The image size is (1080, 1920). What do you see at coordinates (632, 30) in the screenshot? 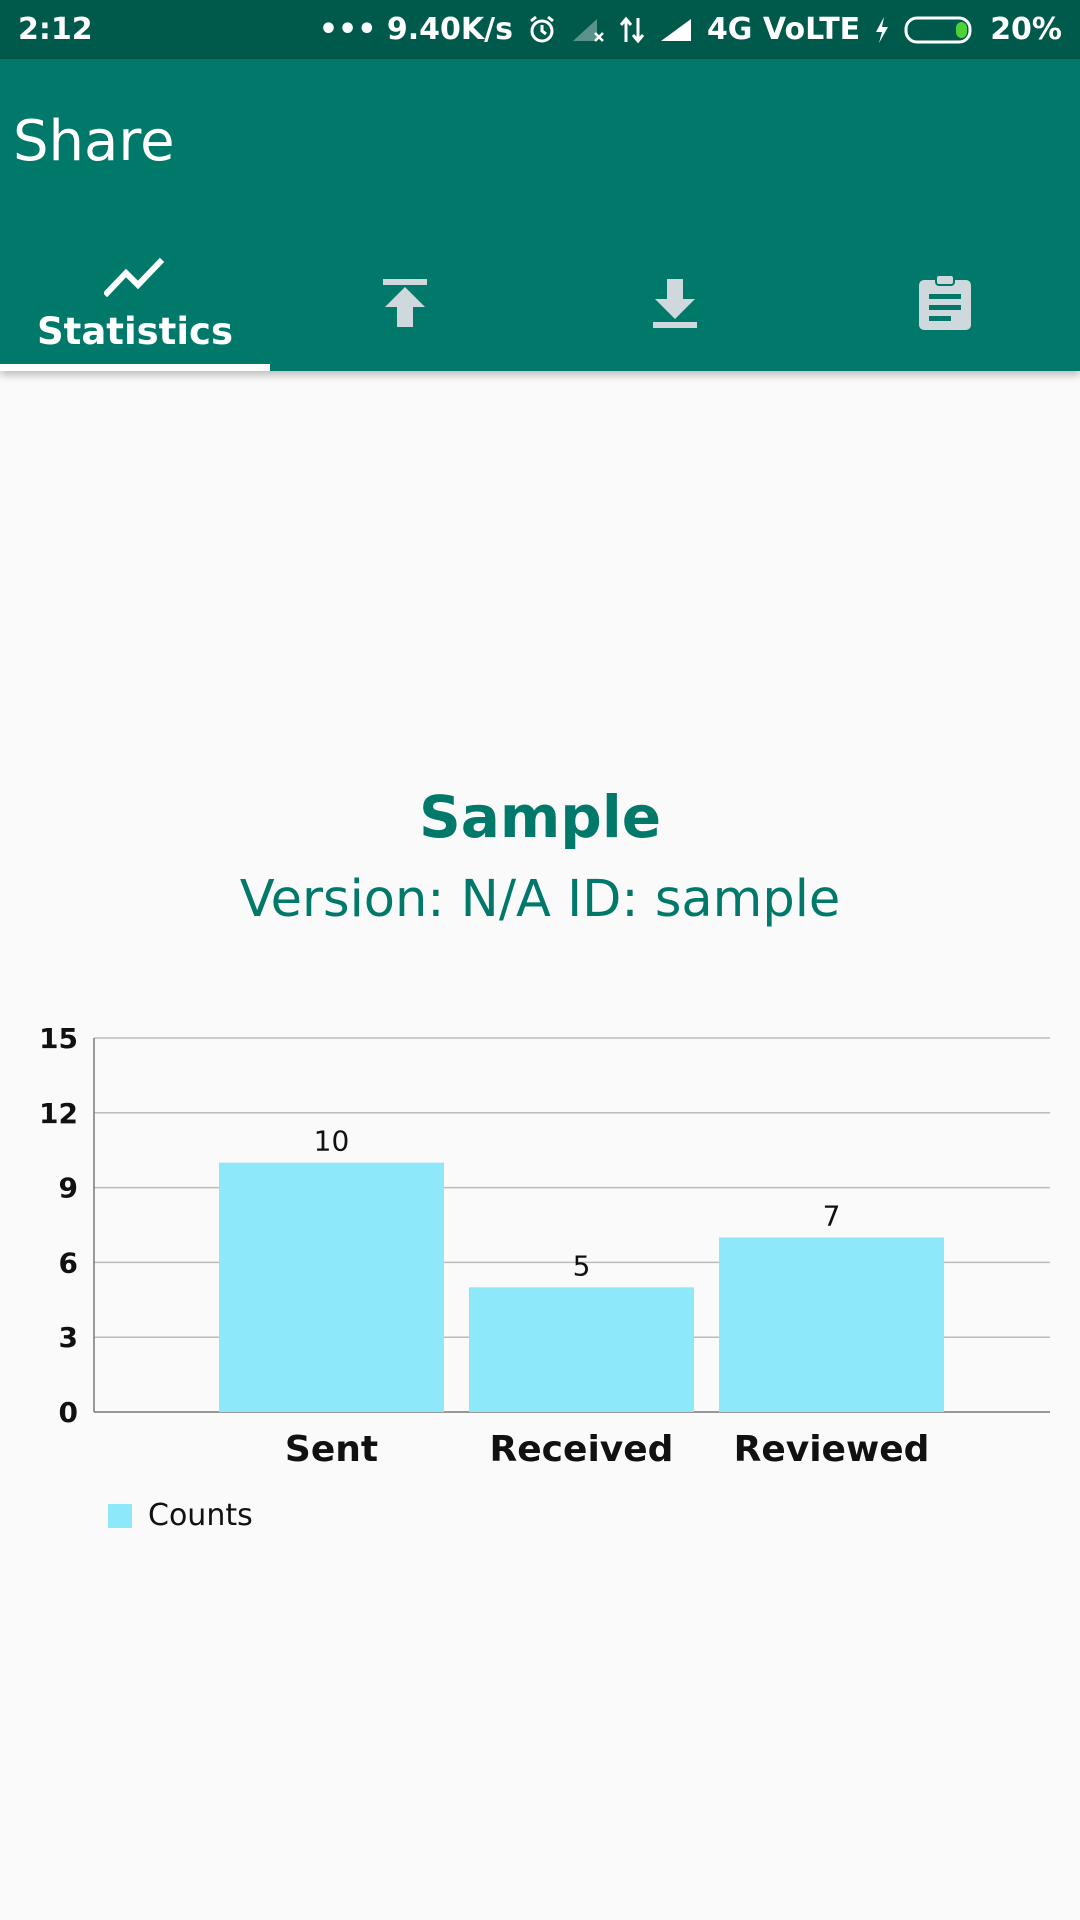
I see `data-arrows-icon` at bounding box center [632, 30].